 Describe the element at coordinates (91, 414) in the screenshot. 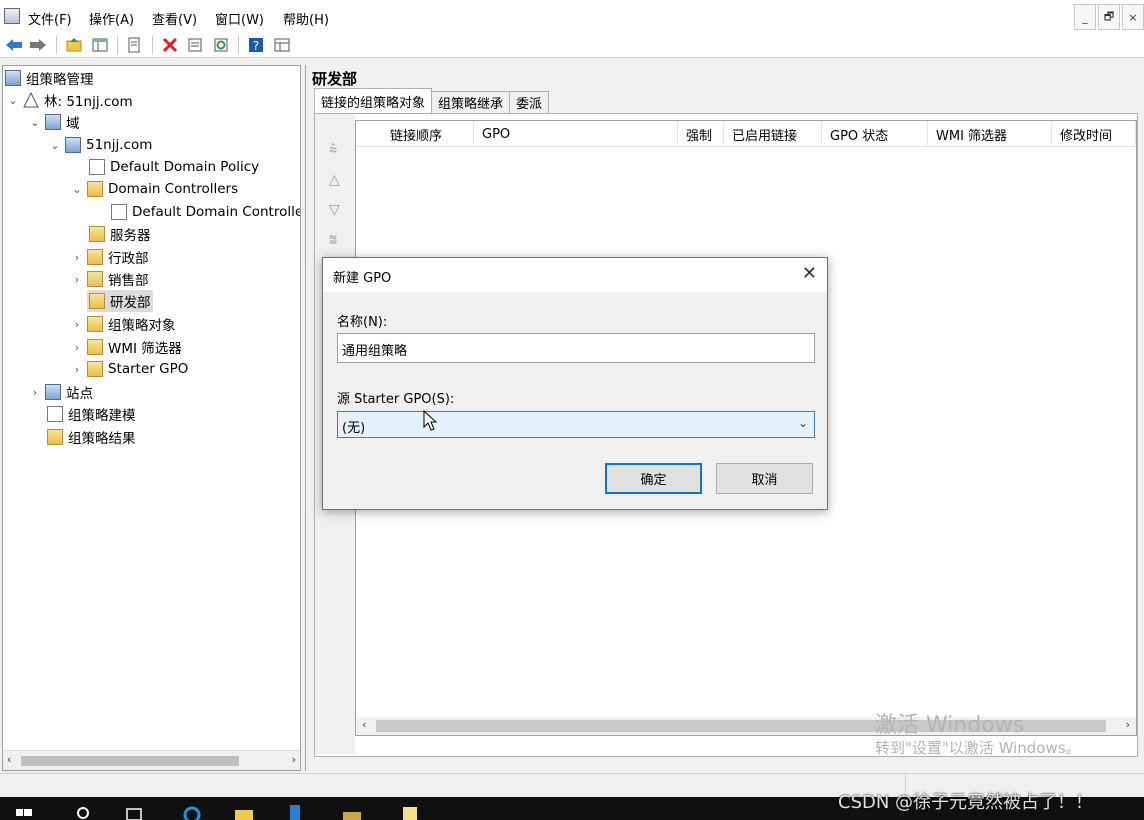

I see `tree-item-modeling: 组策略建模` at that location.